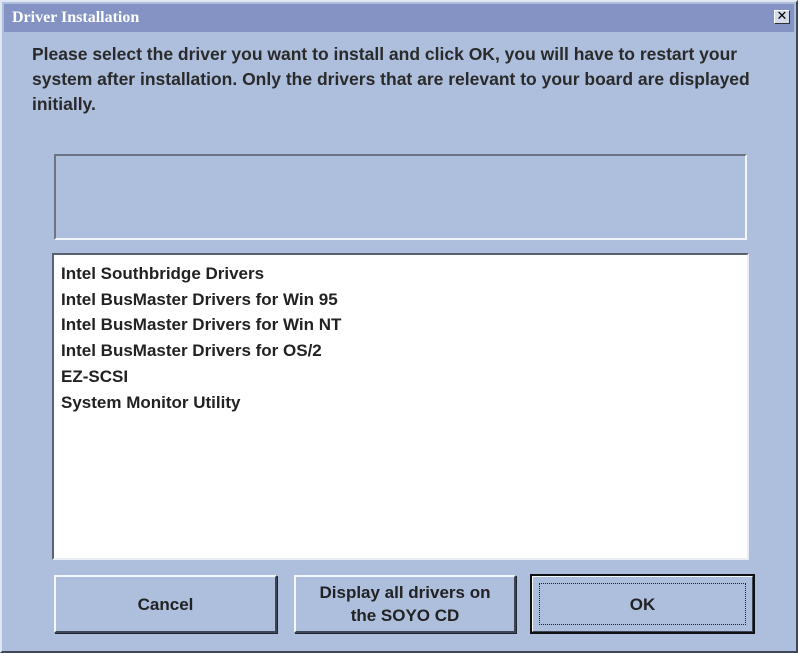  I want to click on list-item-busmaster-win95: Intel BusMaster Drivers for Win 95, so click(404, 300).